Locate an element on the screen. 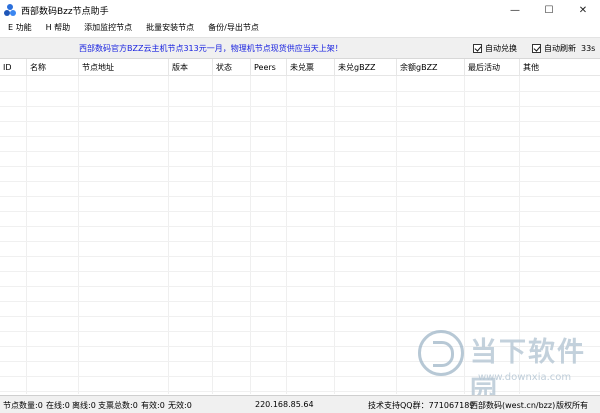 This screenshot has width=600, height=413. status-online: 在线:0 is located at coordinates (58, 405).